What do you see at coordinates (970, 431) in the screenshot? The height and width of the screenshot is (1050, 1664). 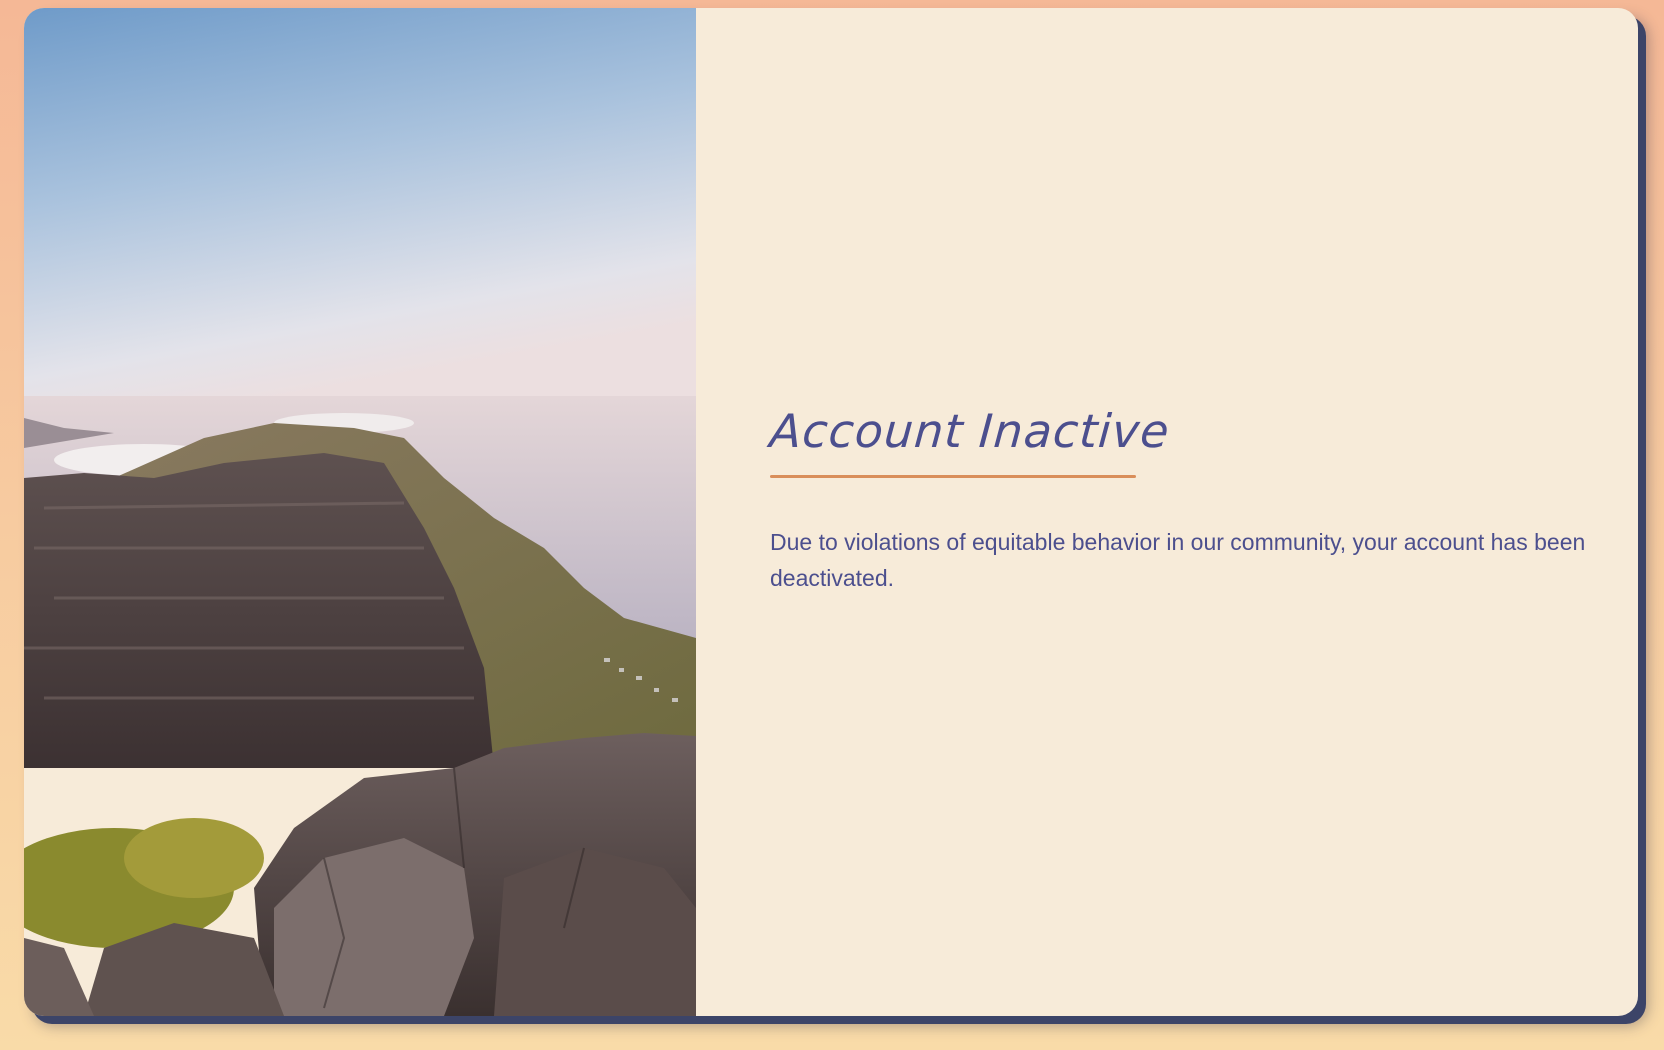 I see `page-title: Account Inactive` at bounding box center [970, 431].